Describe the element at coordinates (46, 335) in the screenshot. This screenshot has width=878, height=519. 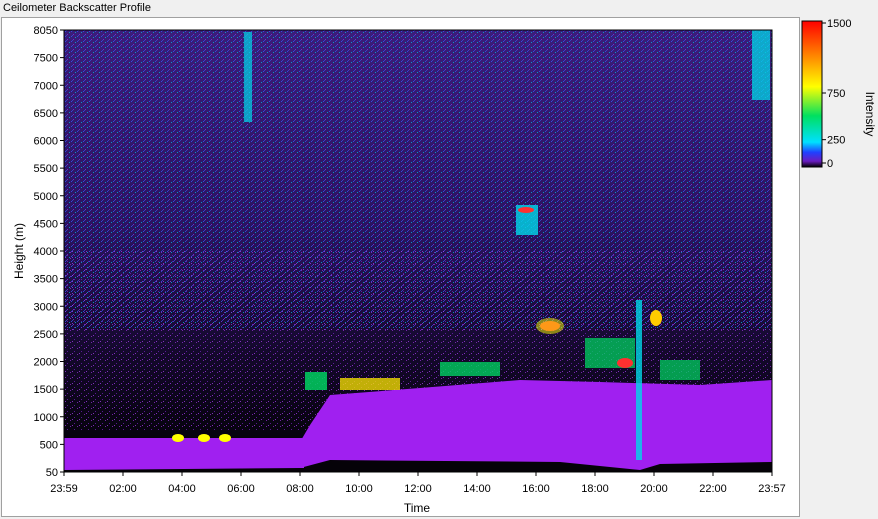
I see `y-tick-label: 2500` at that location.